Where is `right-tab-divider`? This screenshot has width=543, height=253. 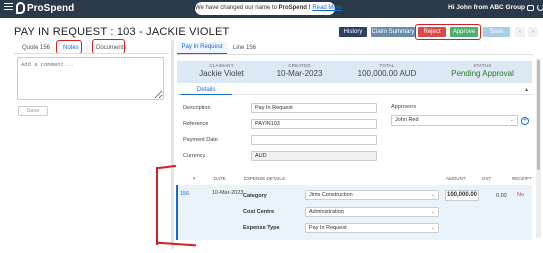
right-tab-divider is located at coordinates (355, 54).